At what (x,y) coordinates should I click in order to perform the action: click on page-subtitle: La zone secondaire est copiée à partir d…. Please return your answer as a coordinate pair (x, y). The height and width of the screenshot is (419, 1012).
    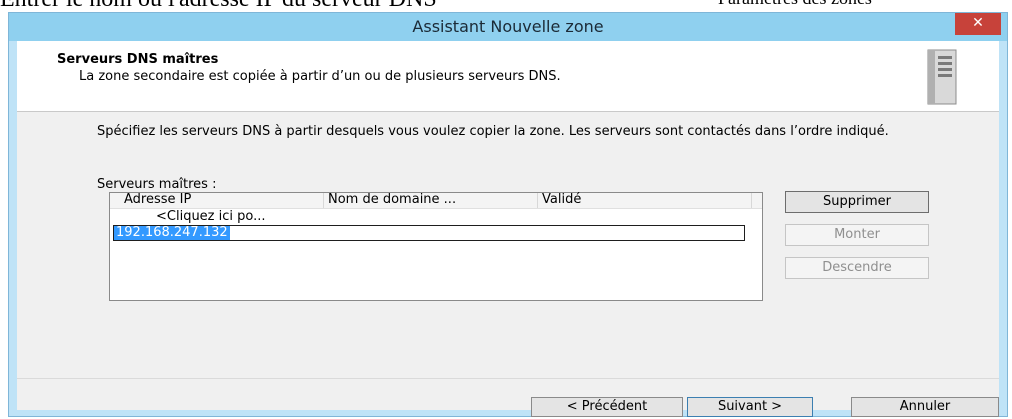
    Looking at the image, I should click on (320, 76).